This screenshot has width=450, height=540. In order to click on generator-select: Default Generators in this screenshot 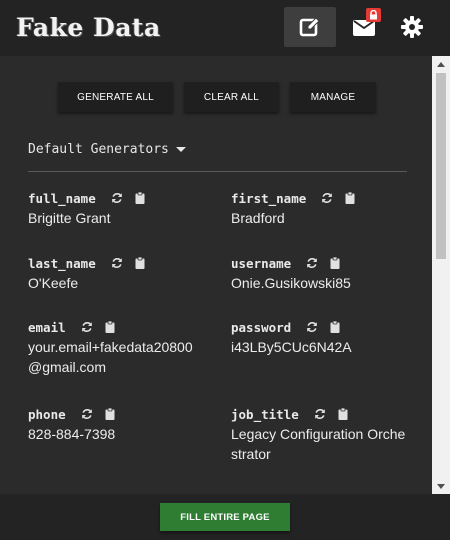, I will do `click(107, 149)`.